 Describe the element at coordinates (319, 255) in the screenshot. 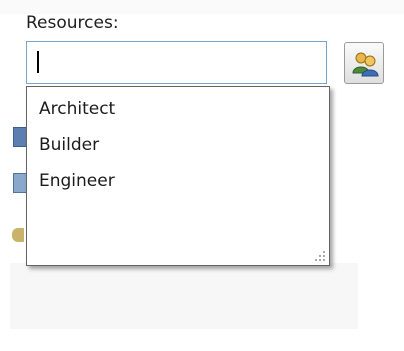

I see `resize-grip-icon` at that location.